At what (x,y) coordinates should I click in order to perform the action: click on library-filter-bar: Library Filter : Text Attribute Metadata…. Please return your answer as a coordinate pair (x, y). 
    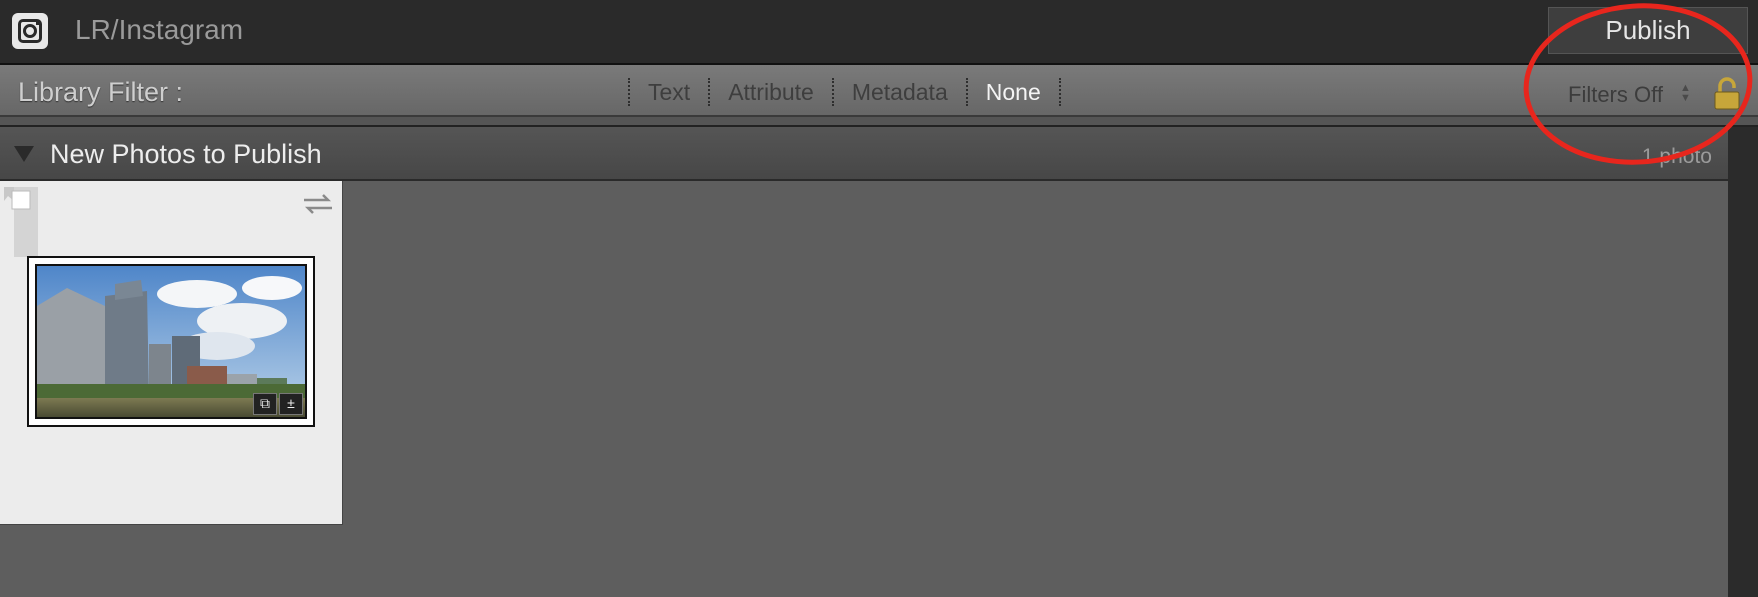
    Looking at the image, I should click on (879, 91).